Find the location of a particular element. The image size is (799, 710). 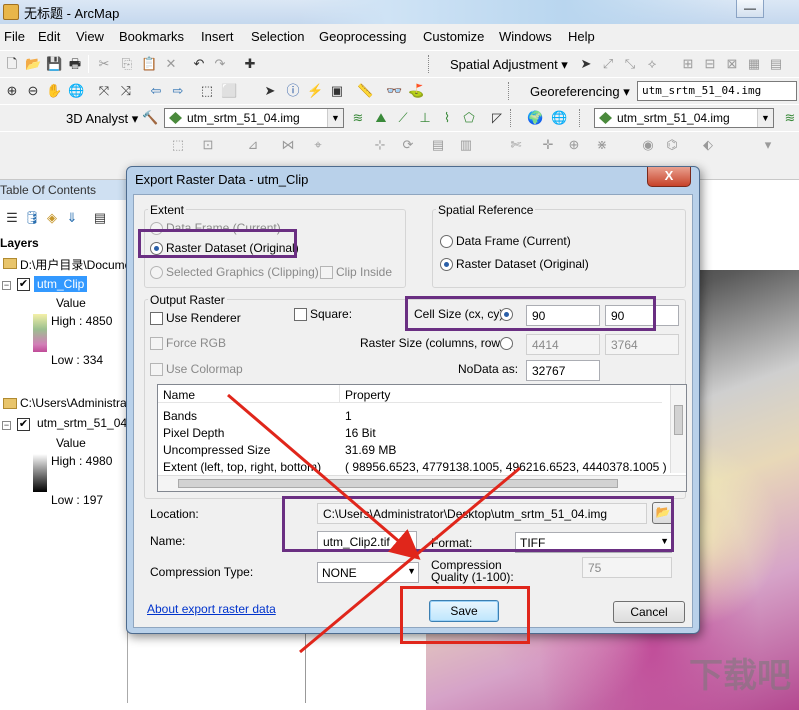

arrow-to-save-area is located at coordinates (410, 560).